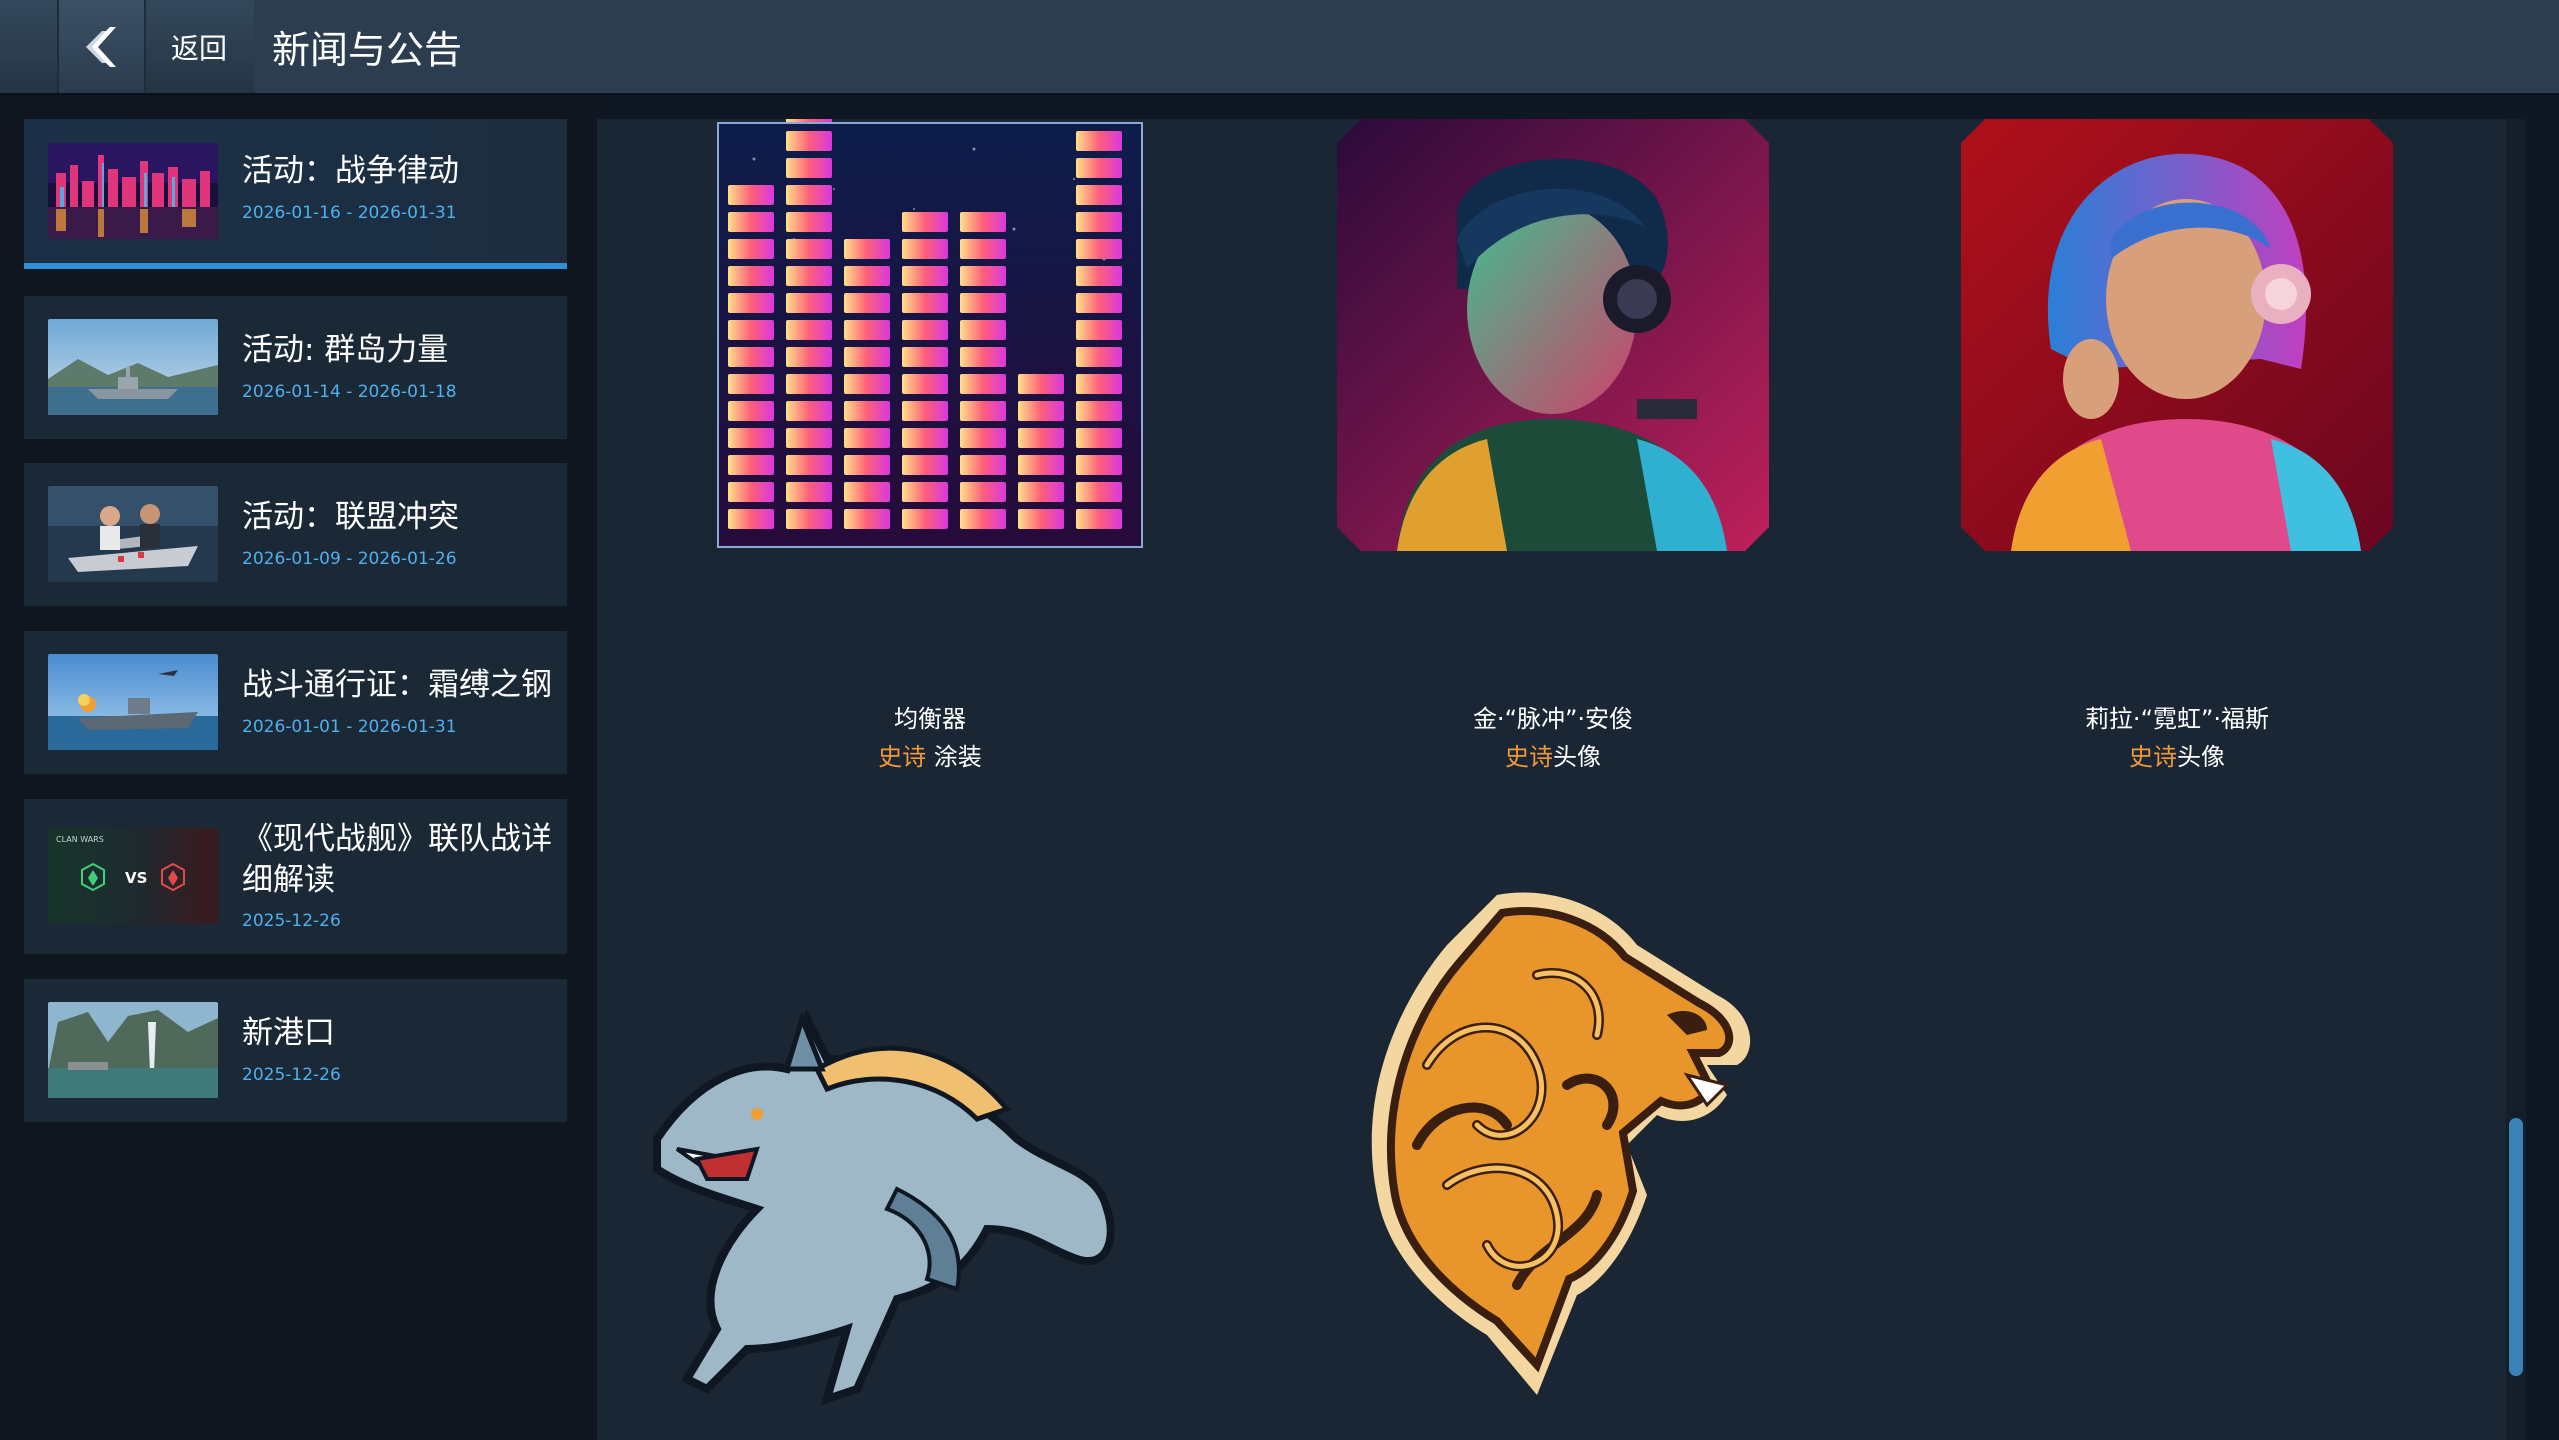 The image size is (2559, 1440). What do you see at coordinates (136, 878) in the screenshot?
I see `thumb-vs-text: VS` at bounding box center [136, 878].